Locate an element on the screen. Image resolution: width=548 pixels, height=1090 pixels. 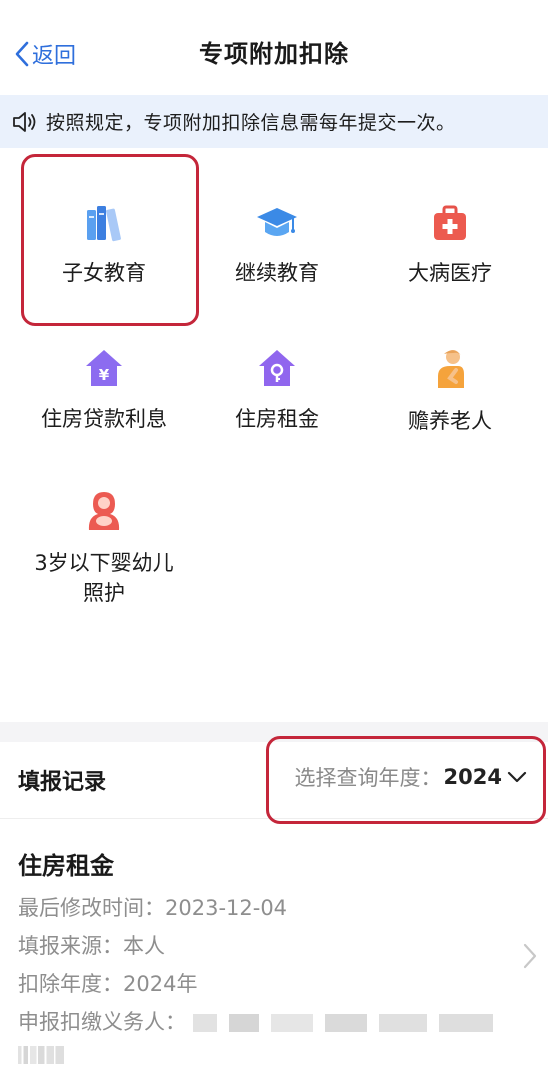
notice-text: 按照规定，专项附加扣除信息需每年提交一次。 is located at coordinates (251, 123).